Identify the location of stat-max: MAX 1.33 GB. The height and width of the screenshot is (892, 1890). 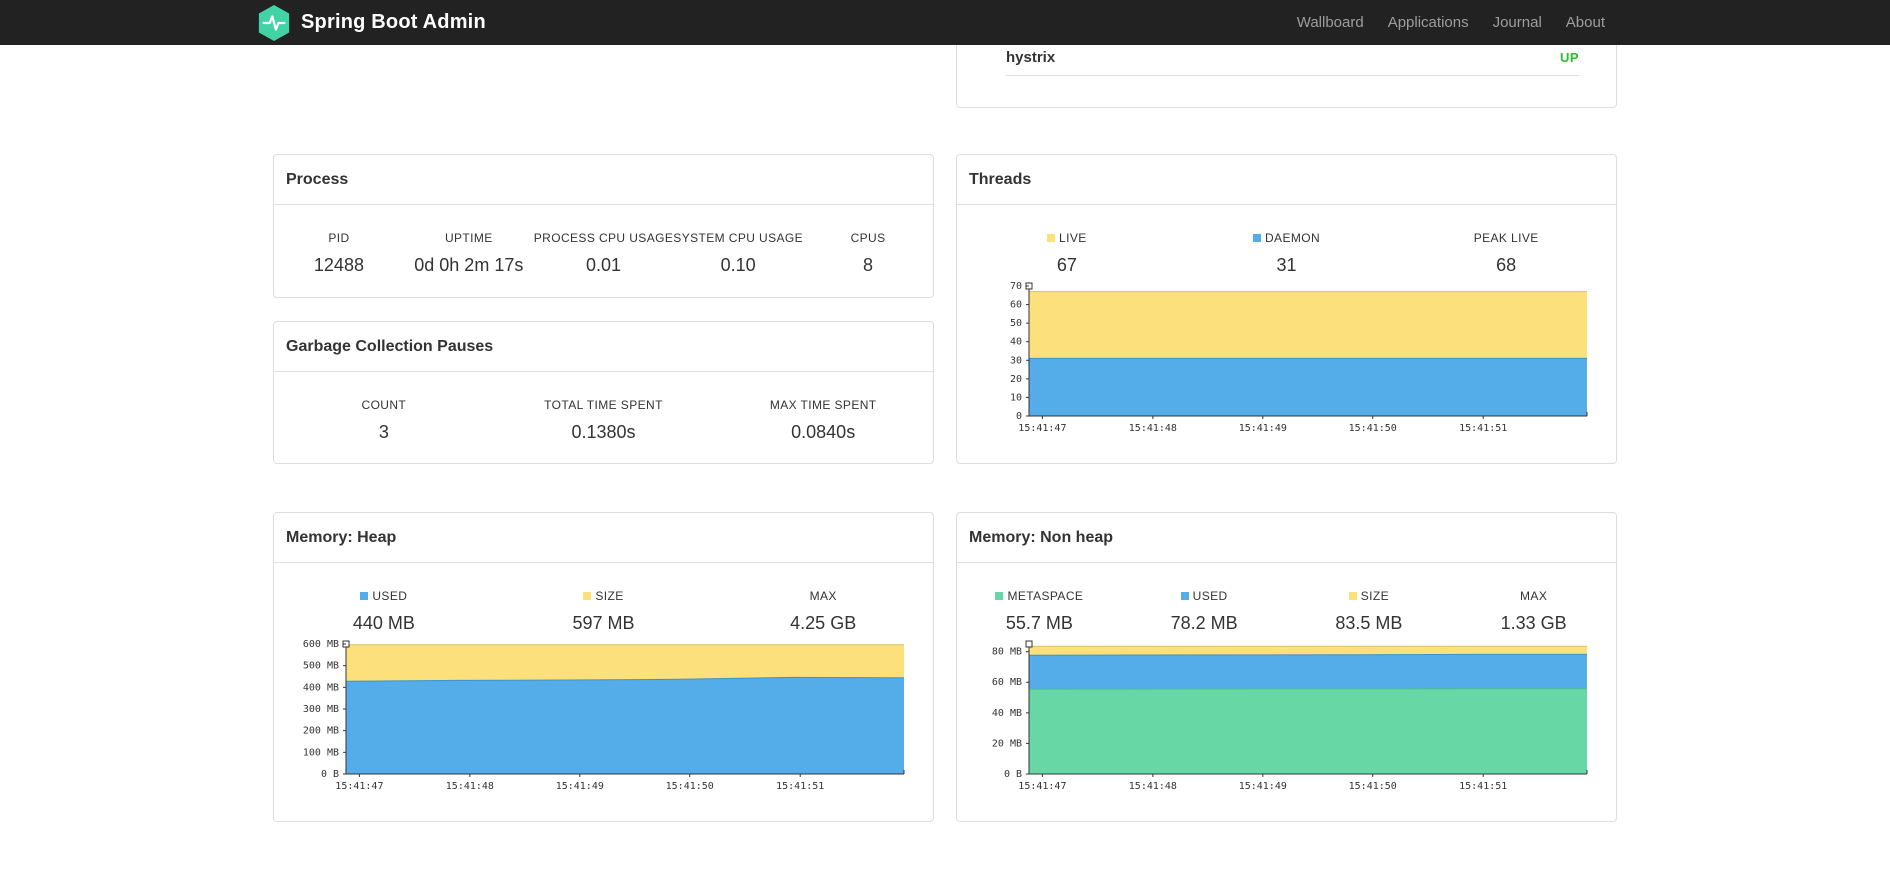
(1533, 611).